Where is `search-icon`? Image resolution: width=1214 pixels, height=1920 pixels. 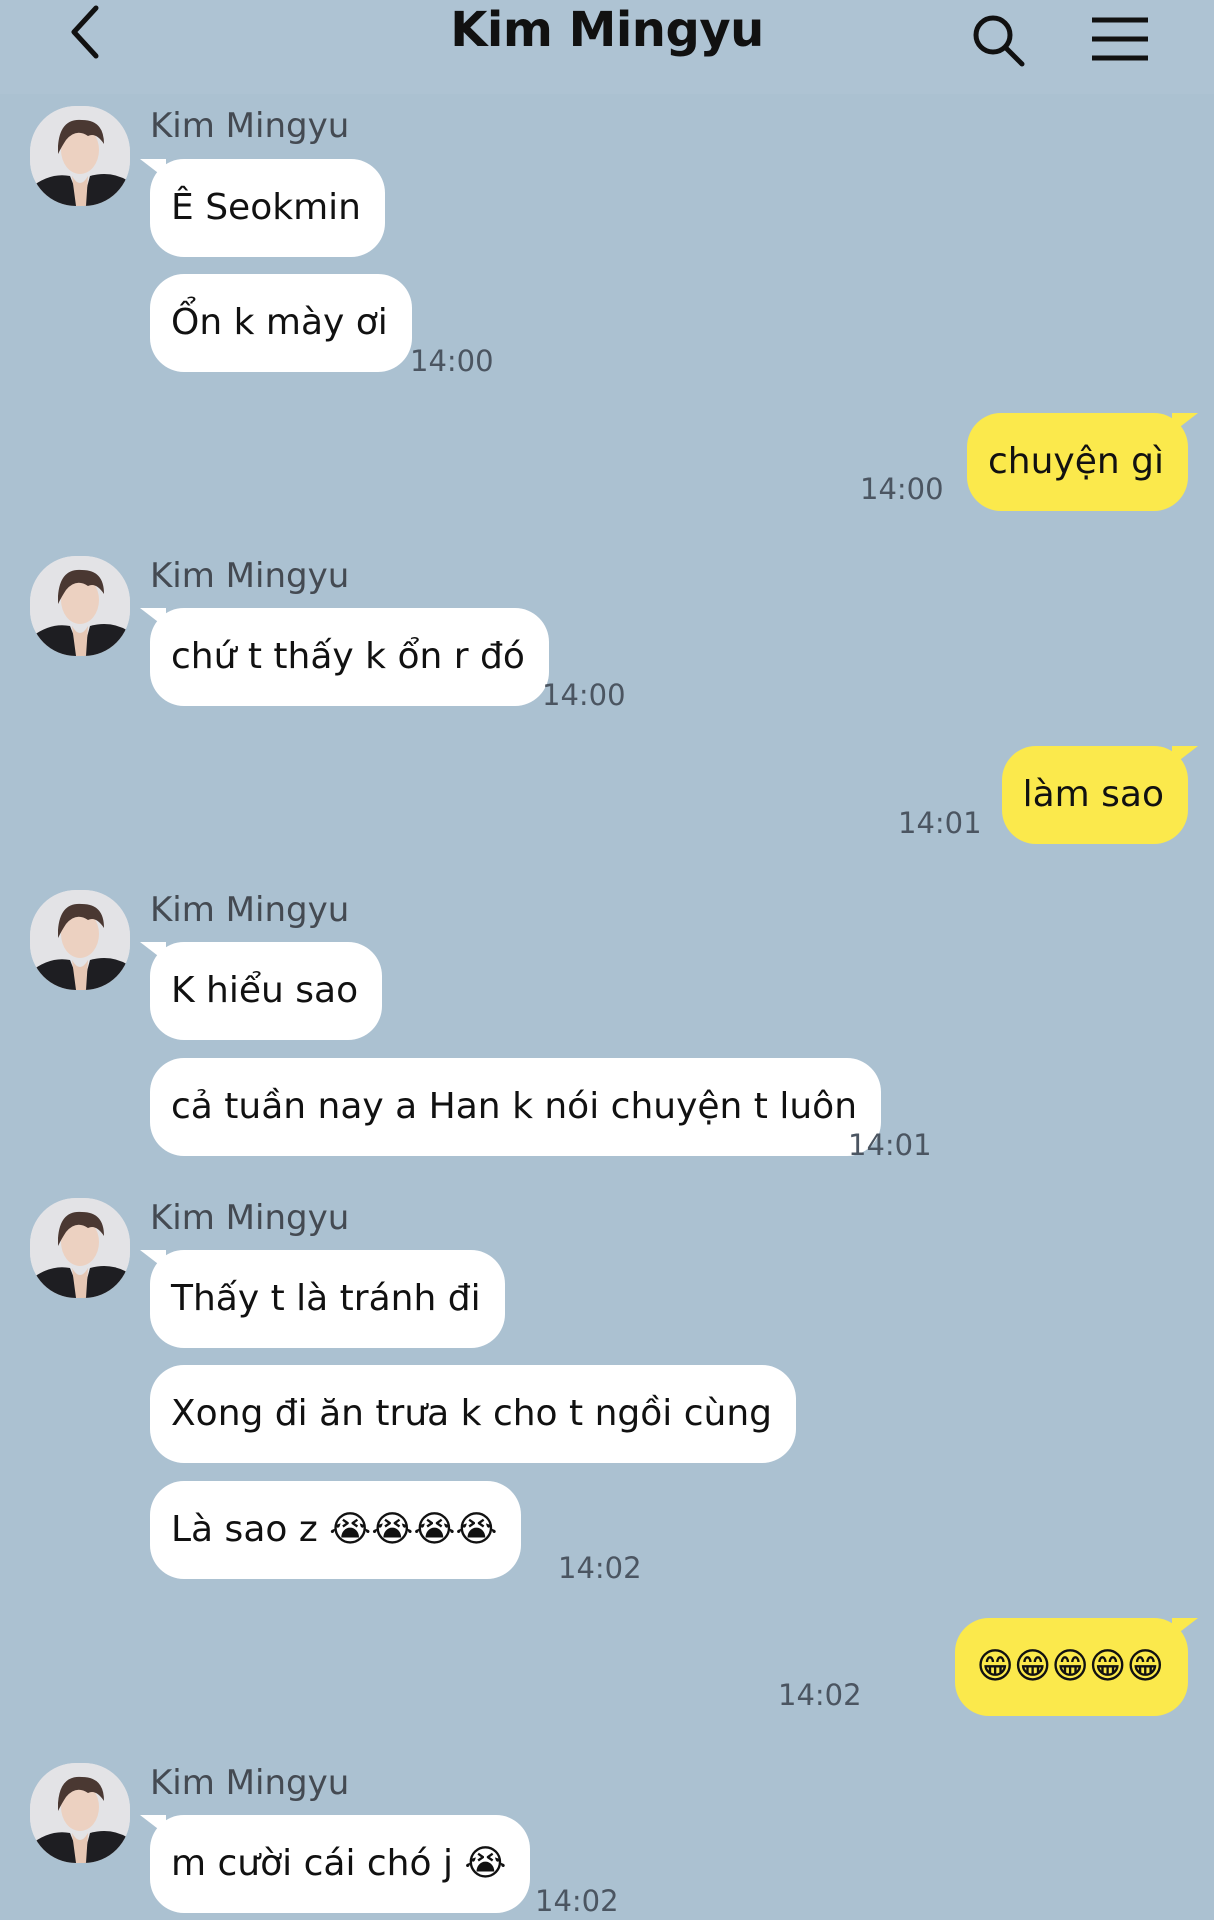 search-icon is located at coordinates (998, 40).